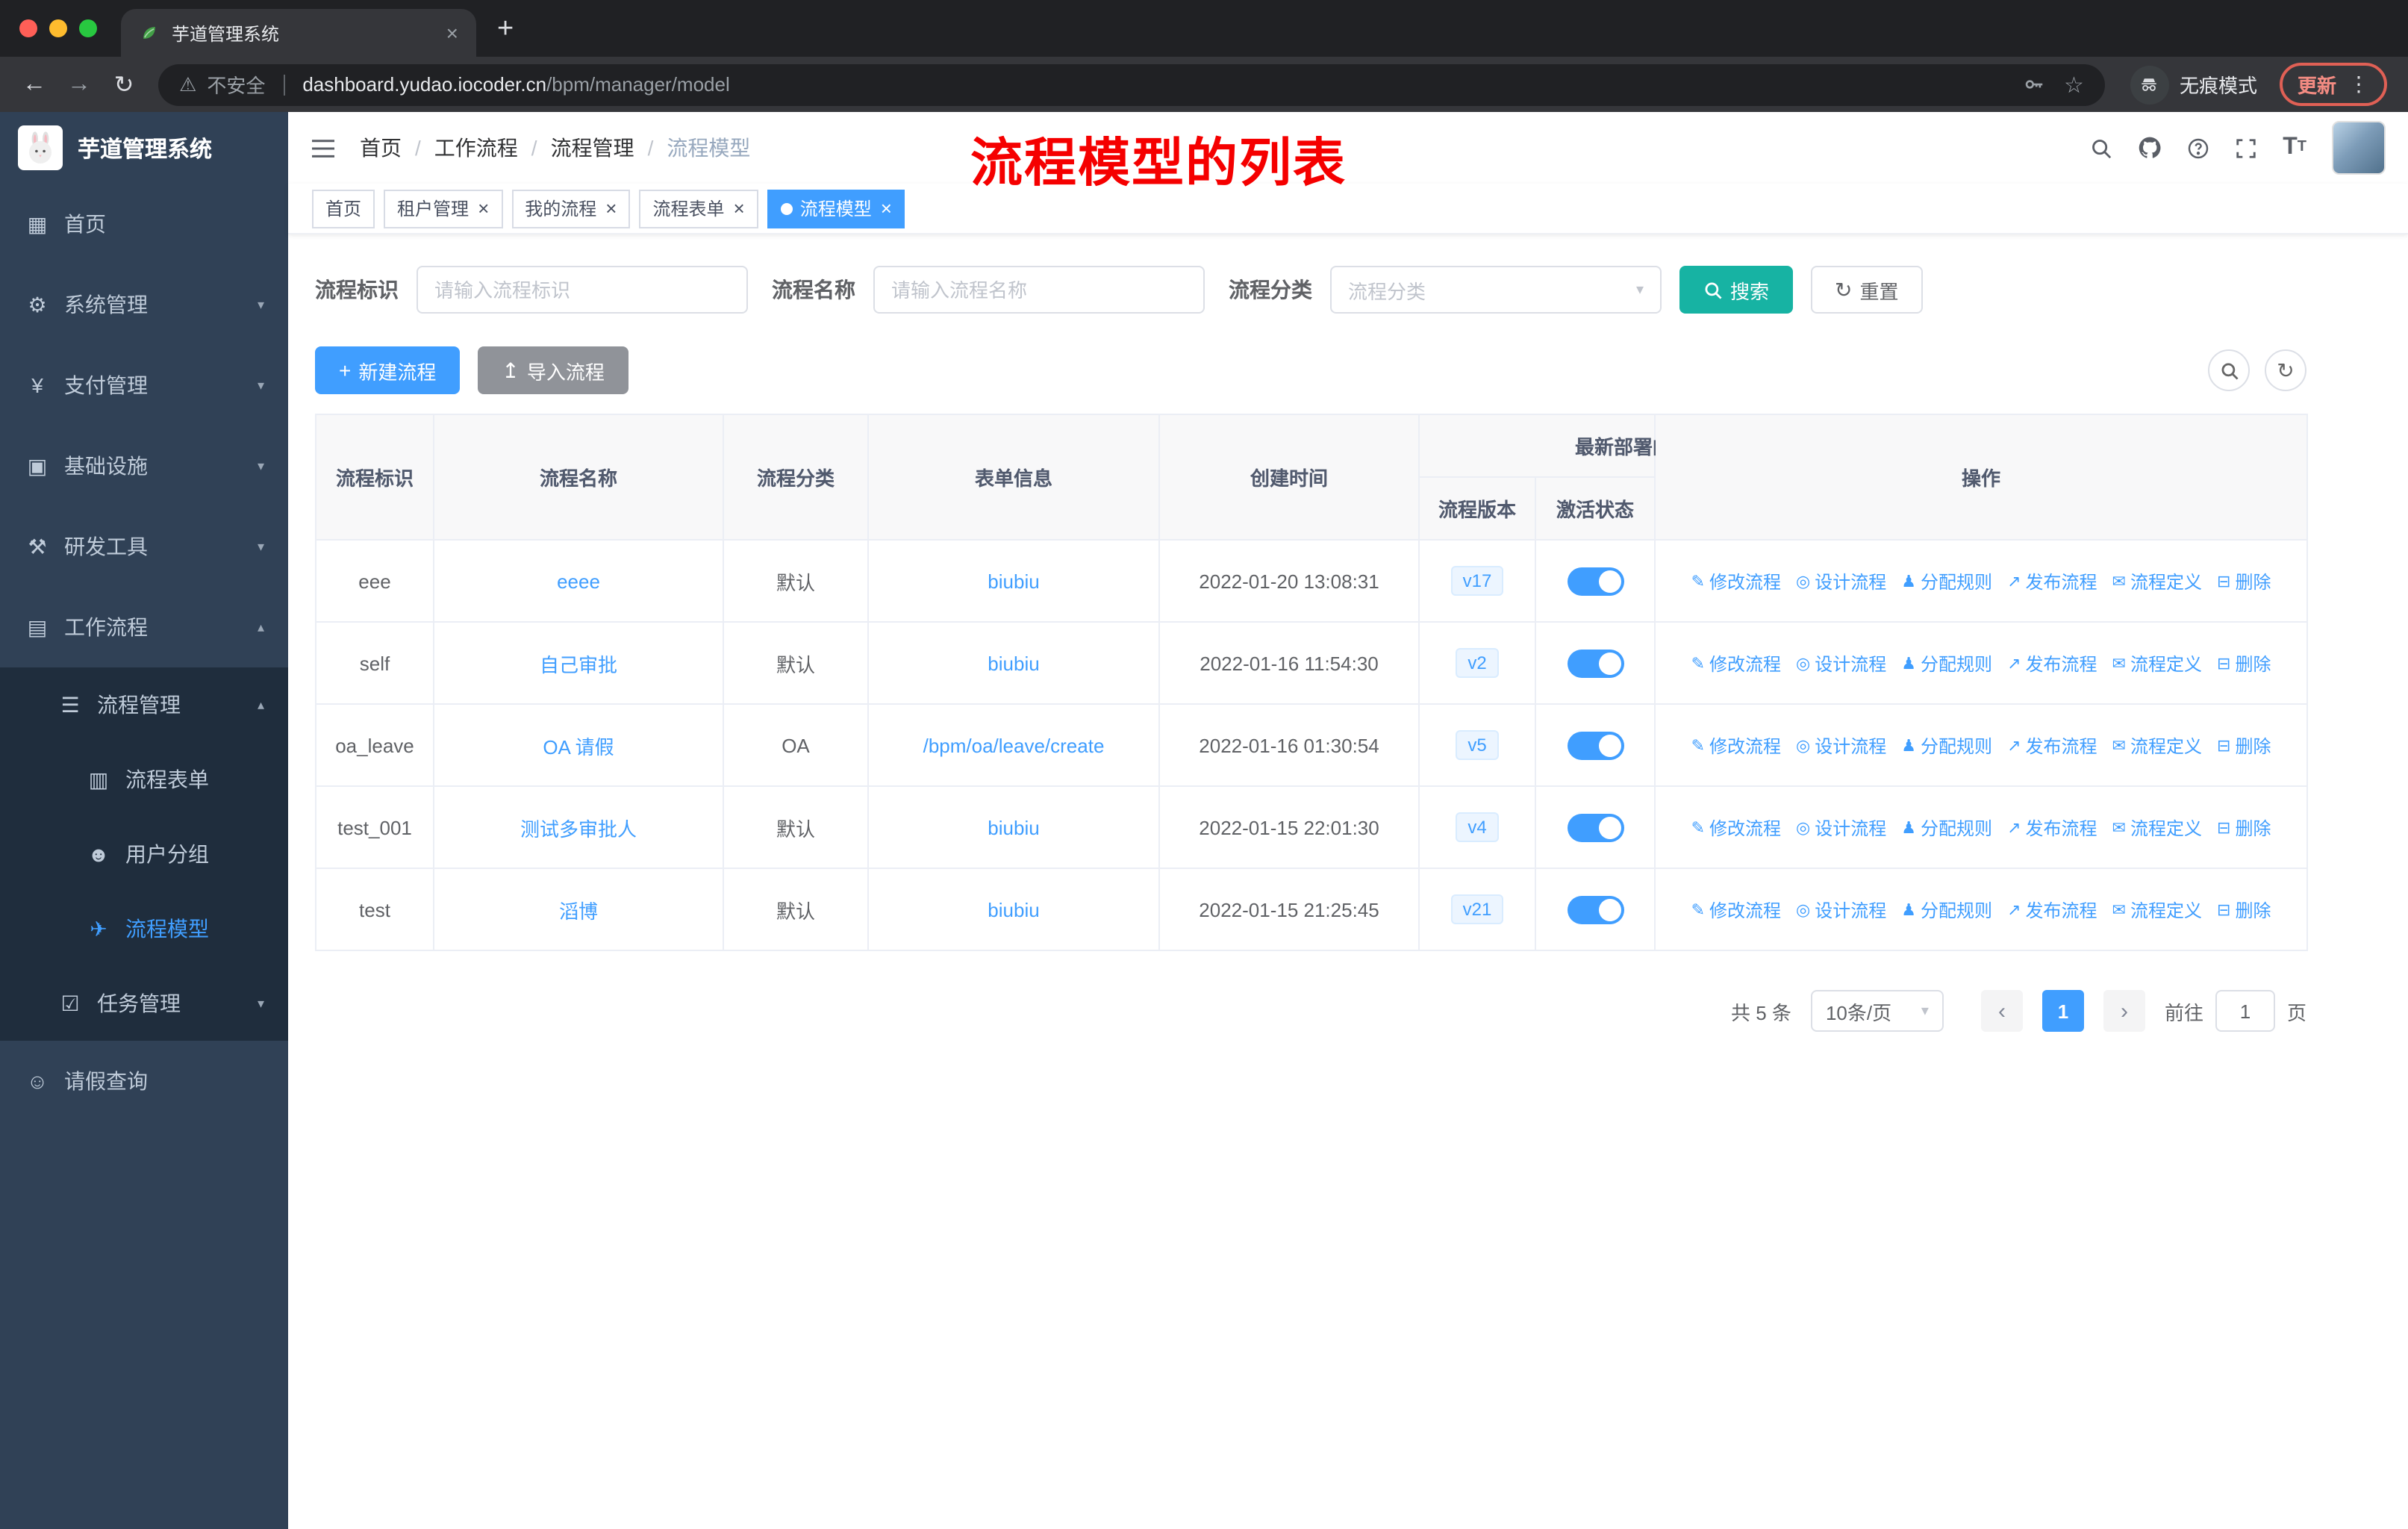  Describe the element at coordinates (592, 148) in the screenshot. I see `breadcrumb-item: 流程管理` at that location.